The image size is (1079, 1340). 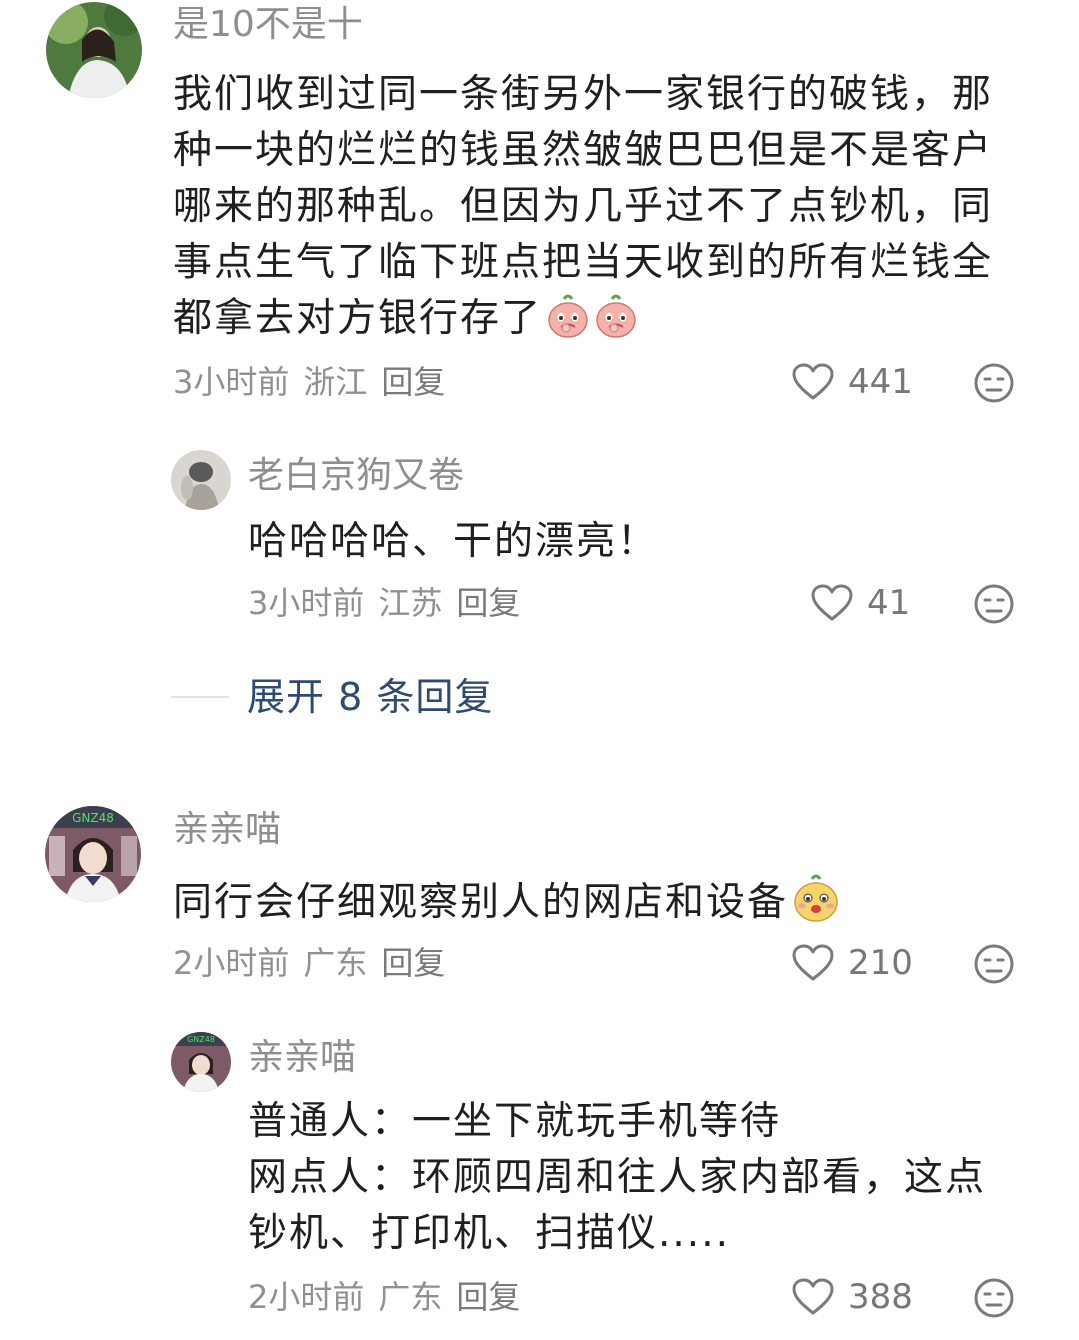 I want to click on comment-text: 同行会仔细观察别人的网店和设备, so click(x=595, y=906).